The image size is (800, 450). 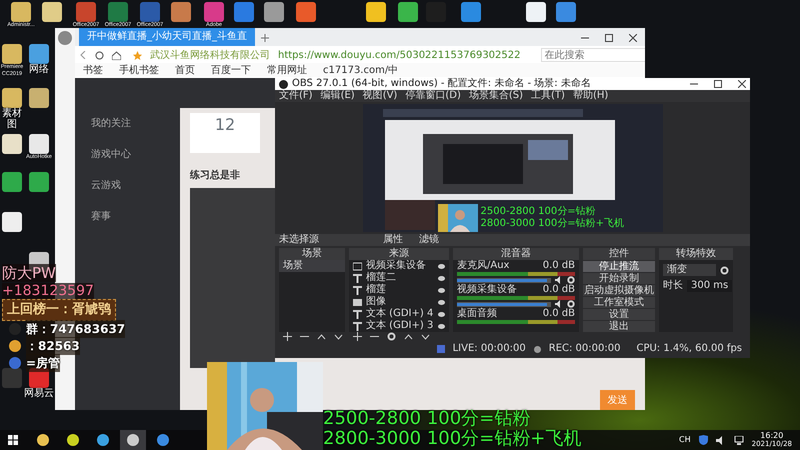 What do you see at coordinates (619, 278) in the screenshot?
I see `control-button: 开始录制` at bounding box center [619, 278].